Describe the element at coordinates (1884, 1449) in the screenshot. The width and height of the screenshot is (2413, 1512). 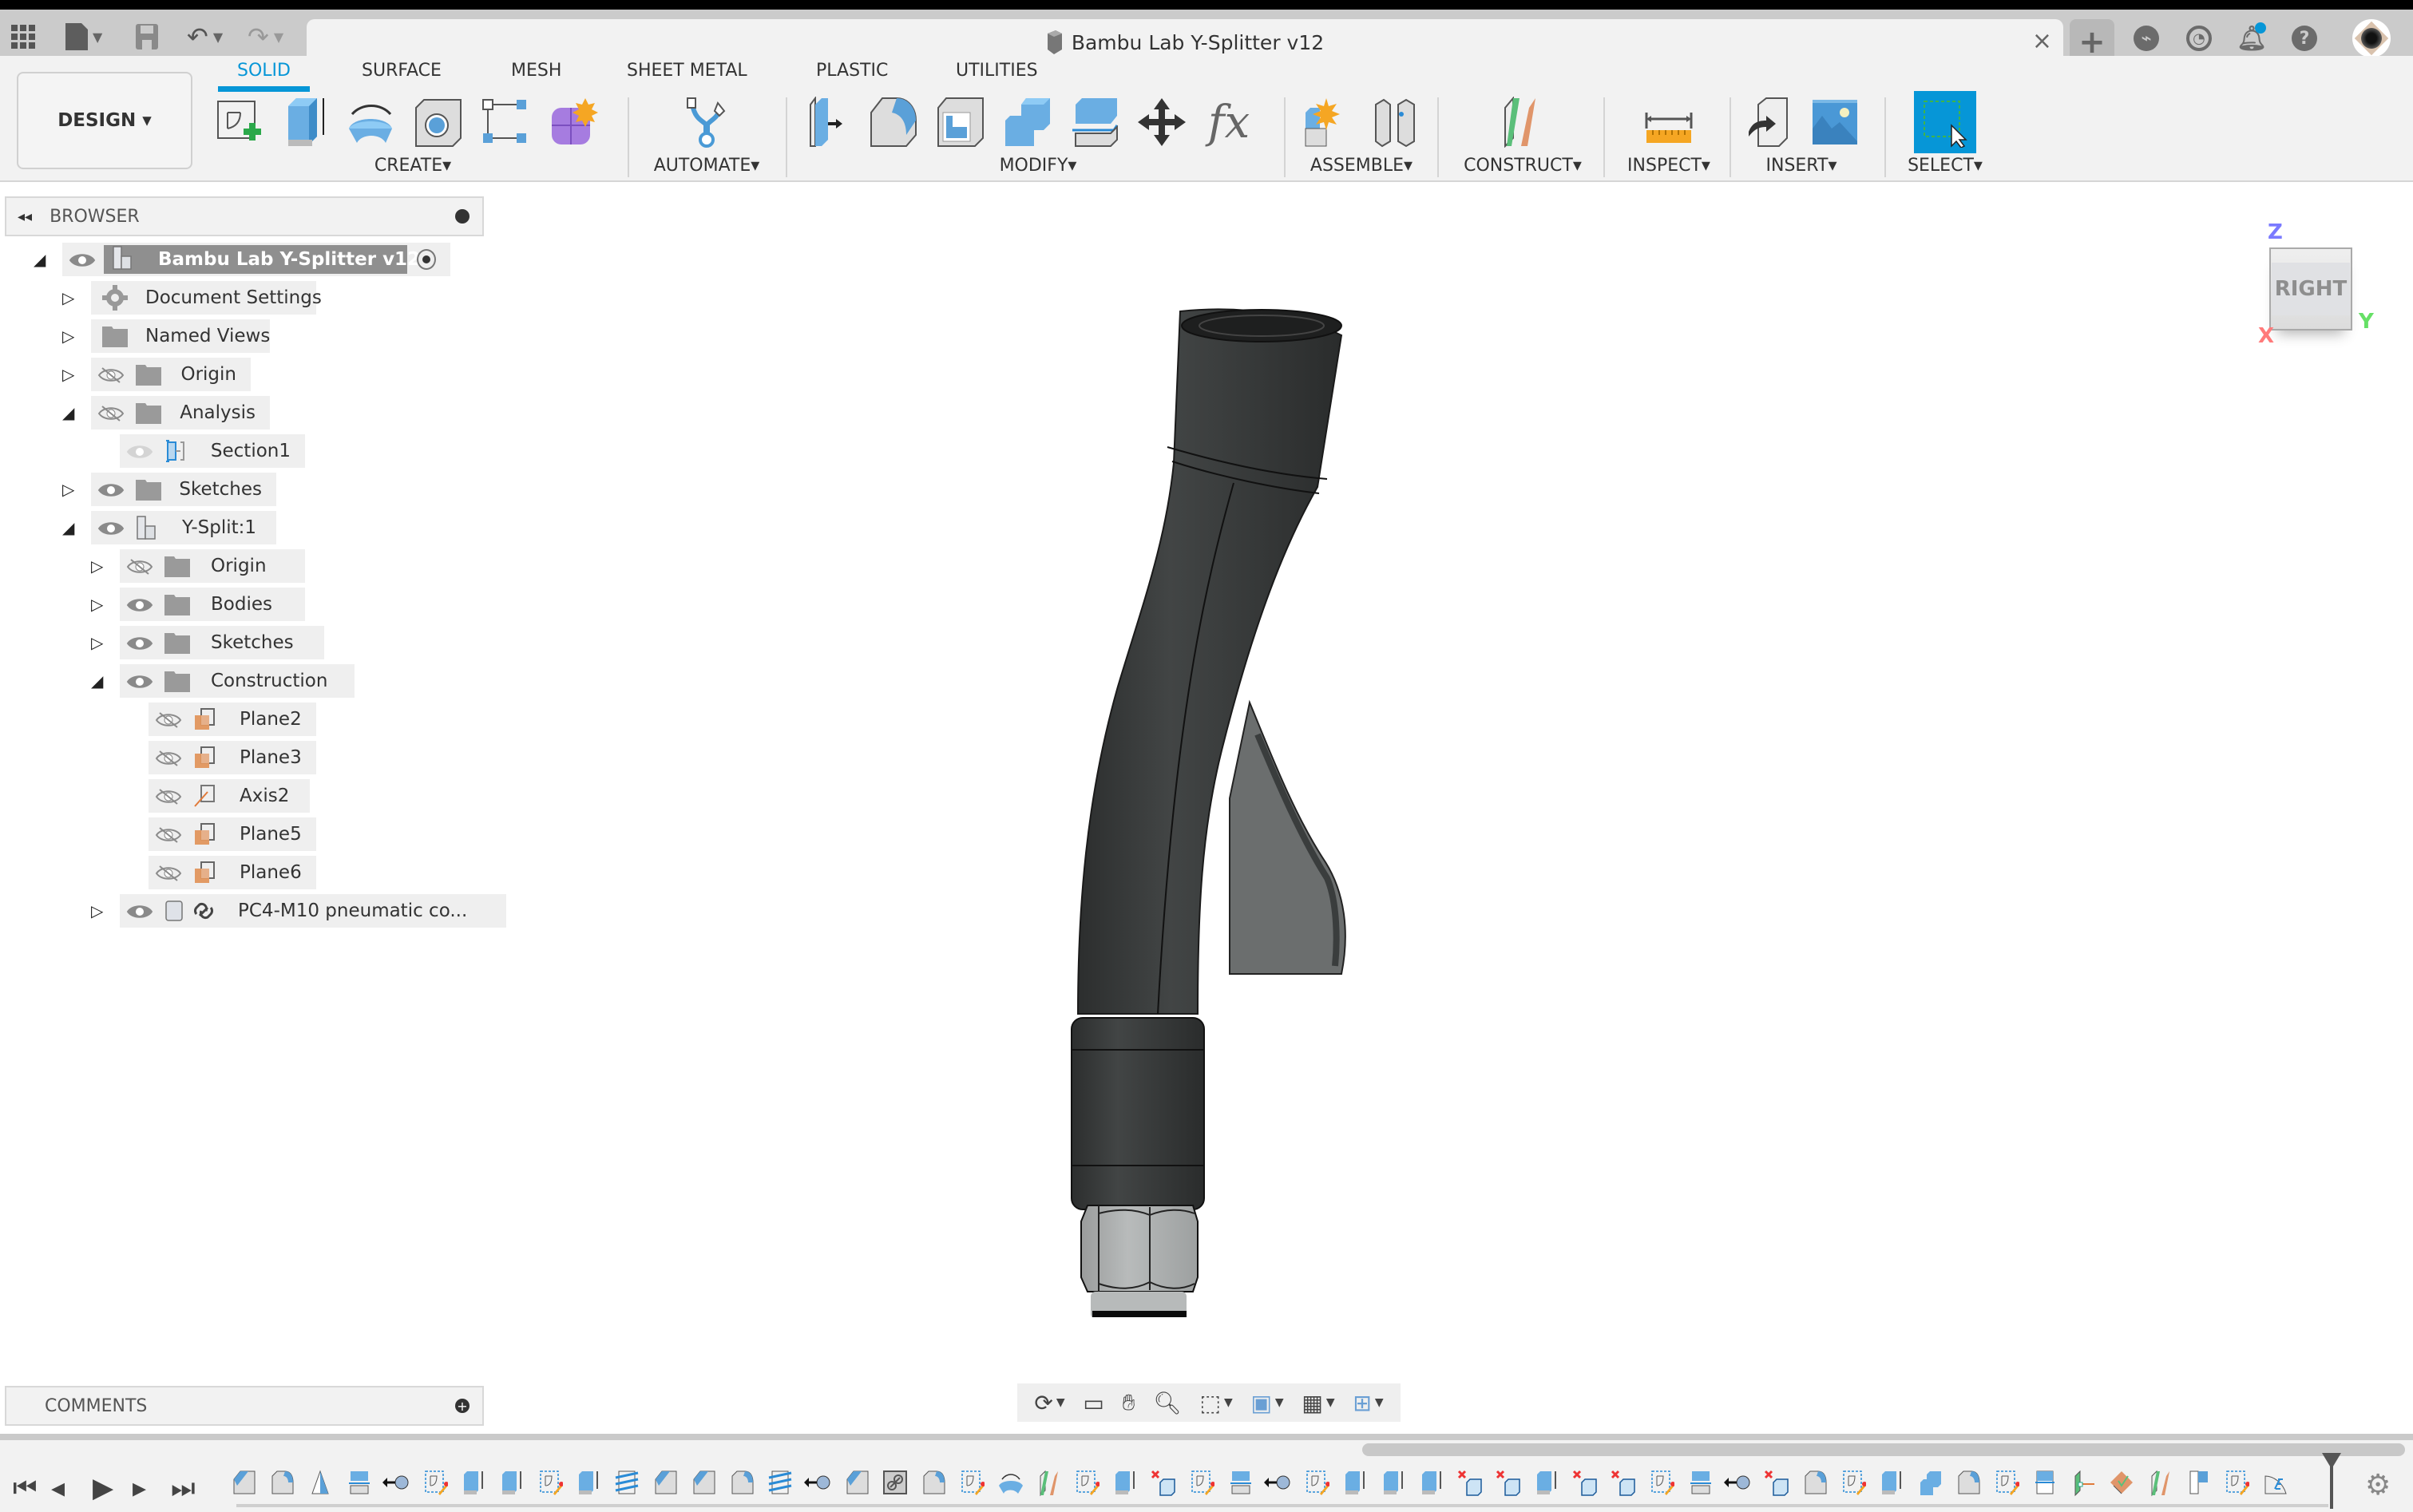
I see `timeline-scrollbar` at that location.